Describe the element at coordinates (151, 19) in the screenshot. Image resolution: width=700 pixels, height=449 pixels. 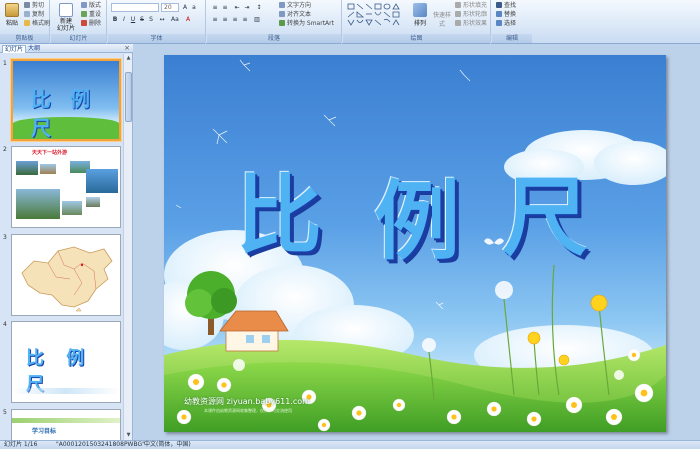
I see `shadow-icon: S` at that location.